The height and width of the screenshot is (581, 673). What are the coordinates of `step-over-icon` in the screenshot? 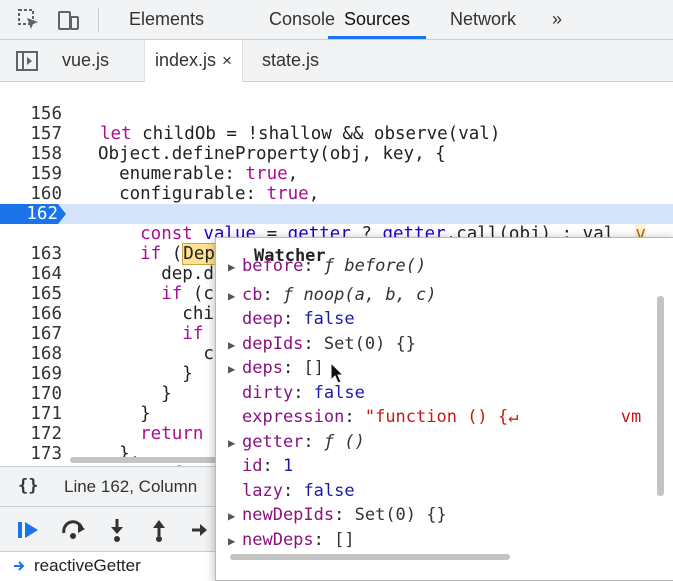 It's located at (74, 530).